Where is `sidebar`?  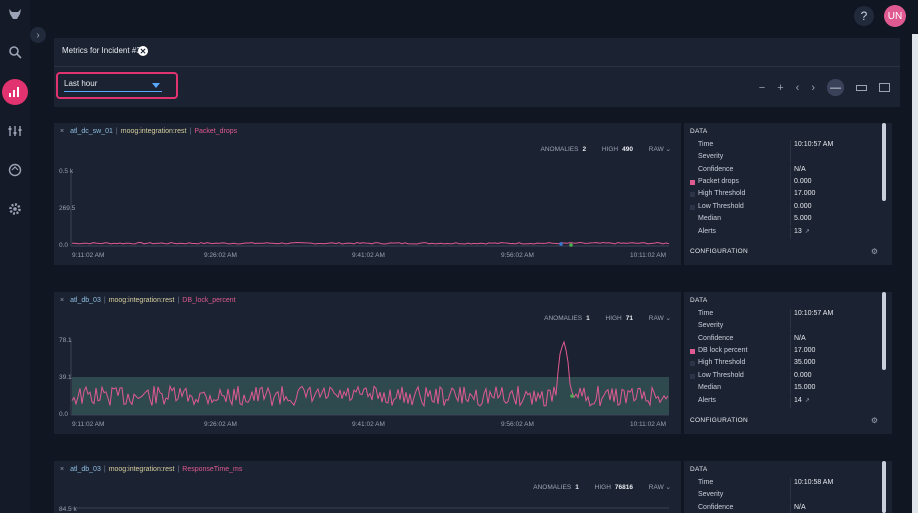 sidebar is located at coordinates (15, 256).